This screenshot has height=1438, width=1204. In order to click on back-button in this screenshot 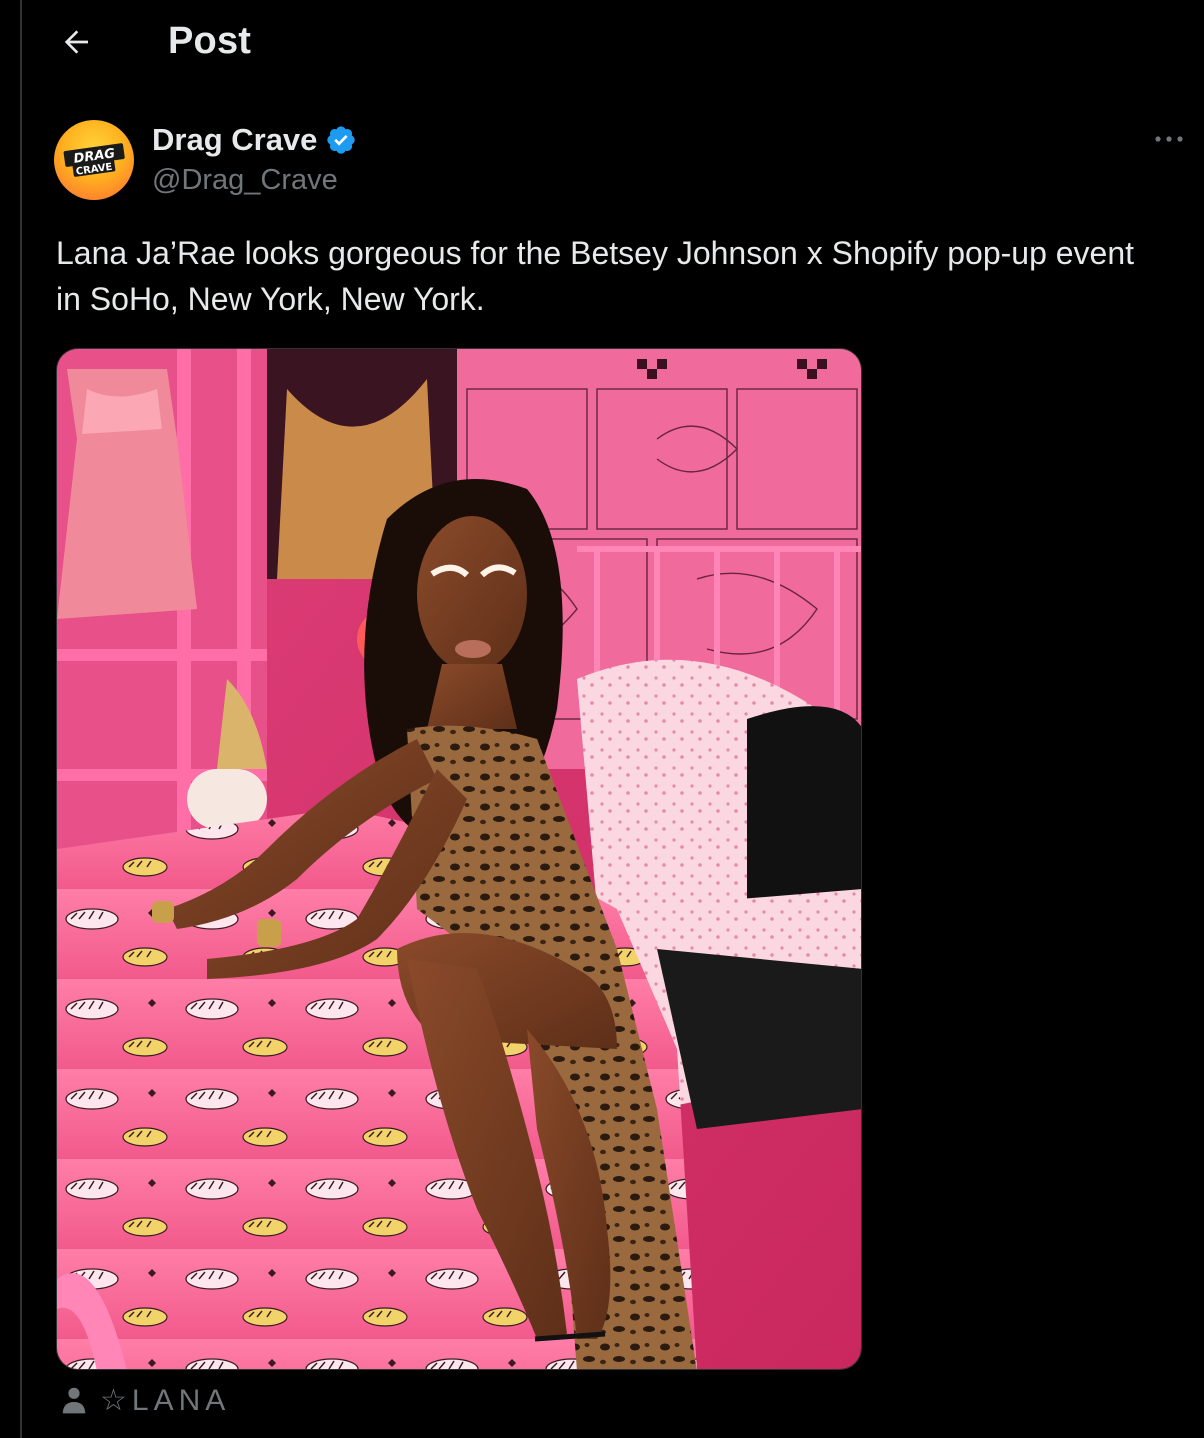, I will do `click(76, 42)`.